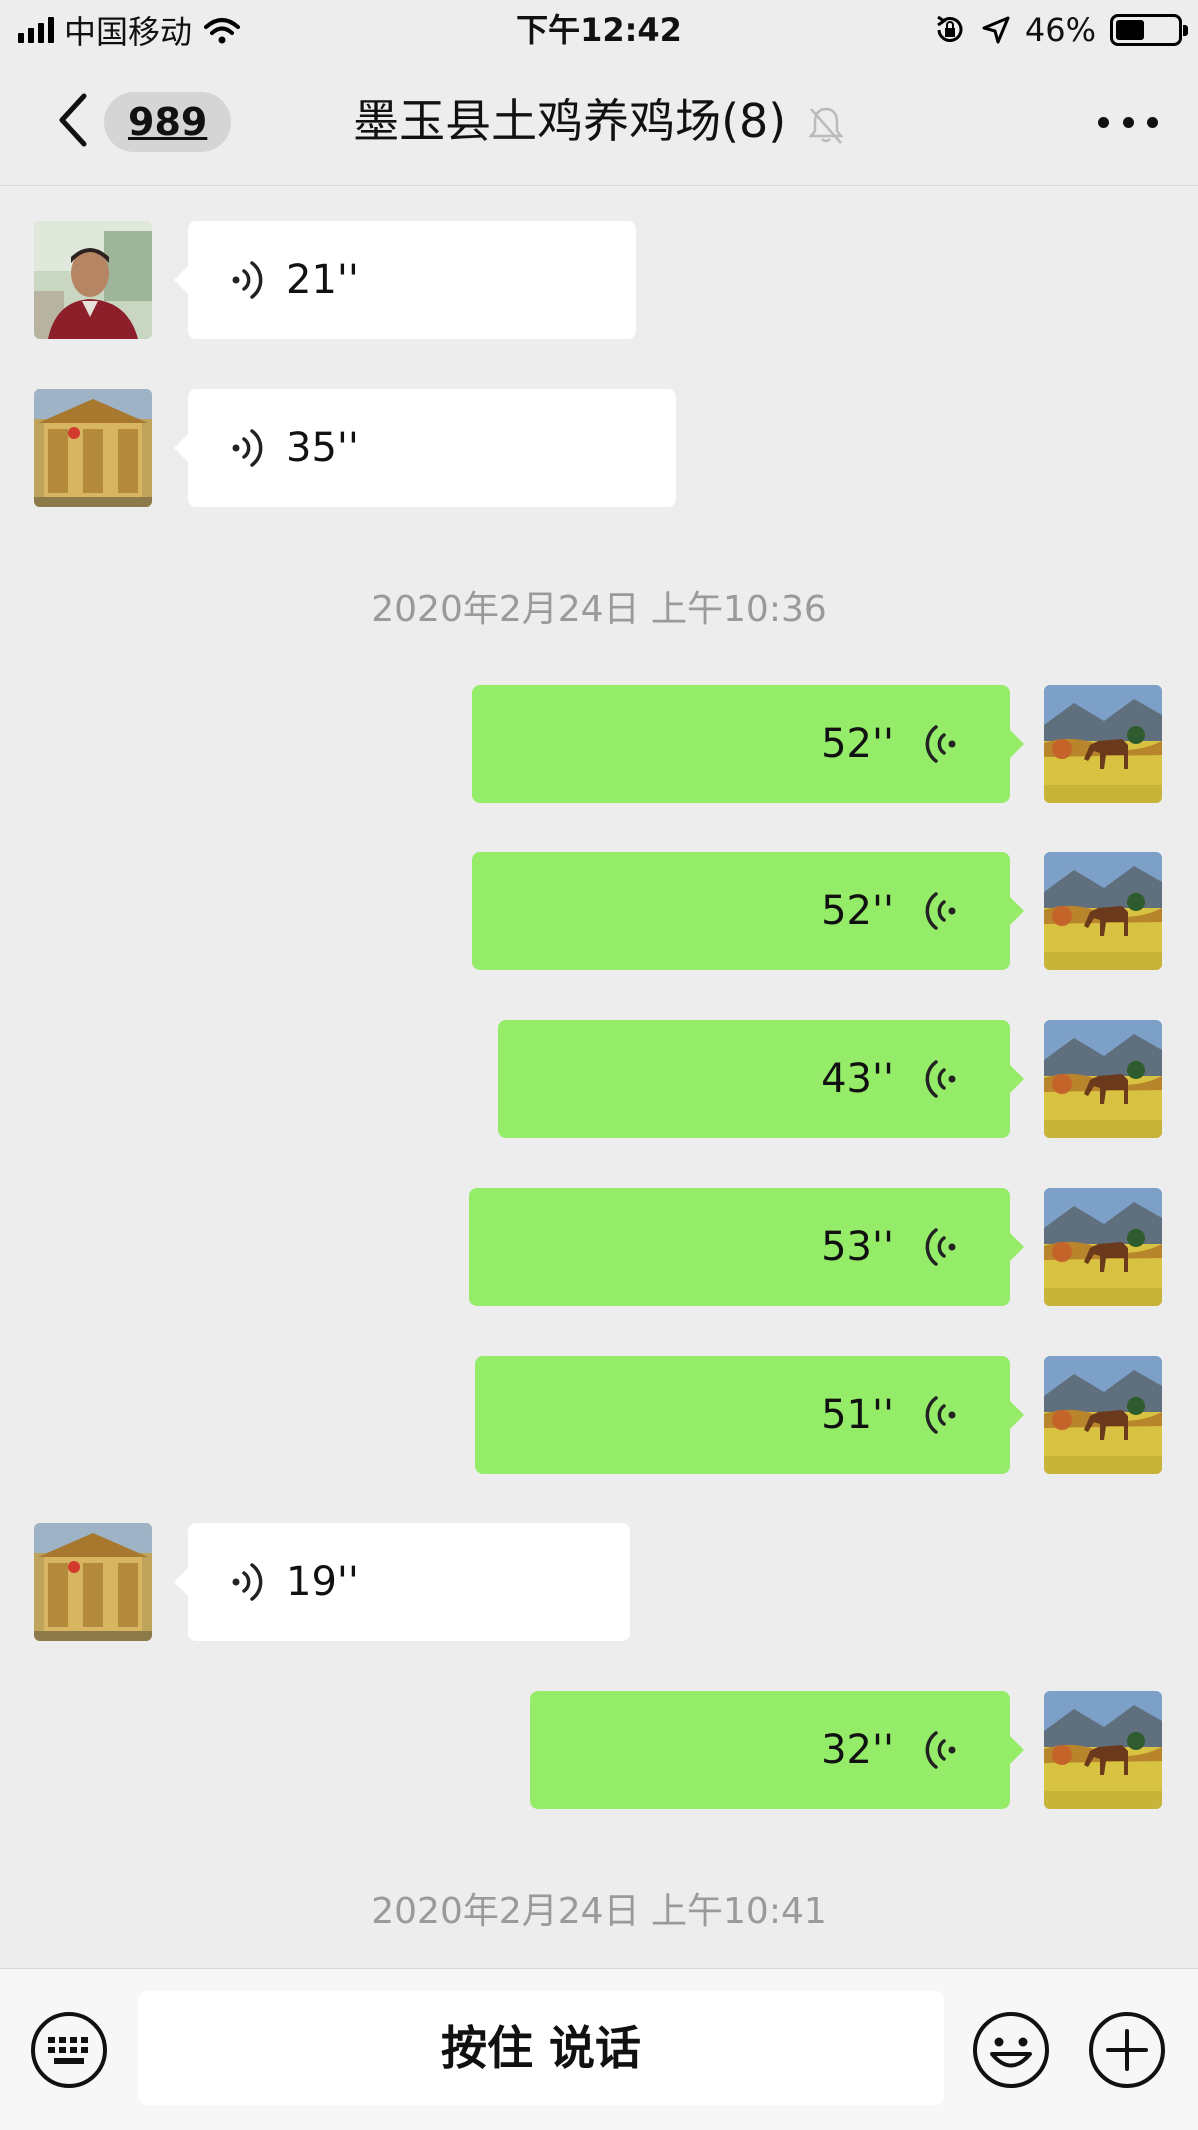 This screenshot has width=1198, height=2130. Describe the element at coordinates (749, 1415) in the screenshot. I see `voice-message-outgoing: 51''` at that location.